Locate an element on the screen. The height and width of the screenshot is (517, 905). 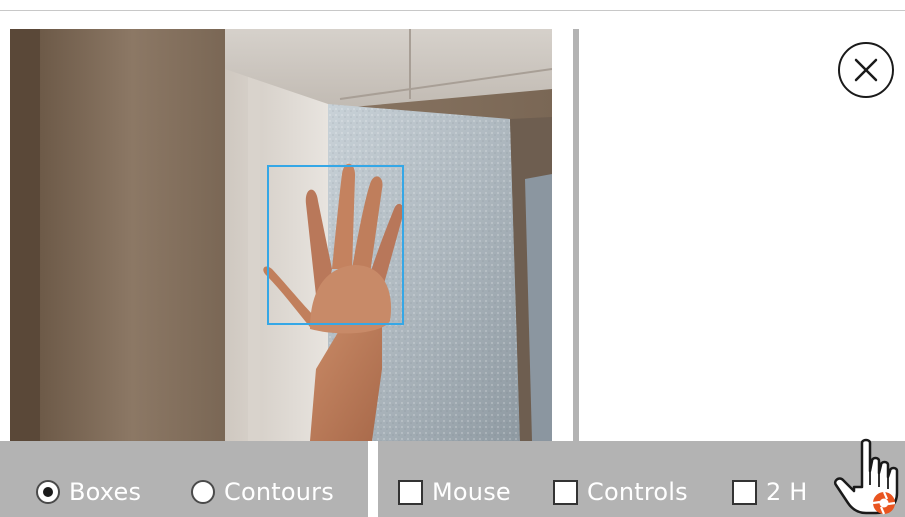
controls-checkbox is located at coordinates (565, 492).